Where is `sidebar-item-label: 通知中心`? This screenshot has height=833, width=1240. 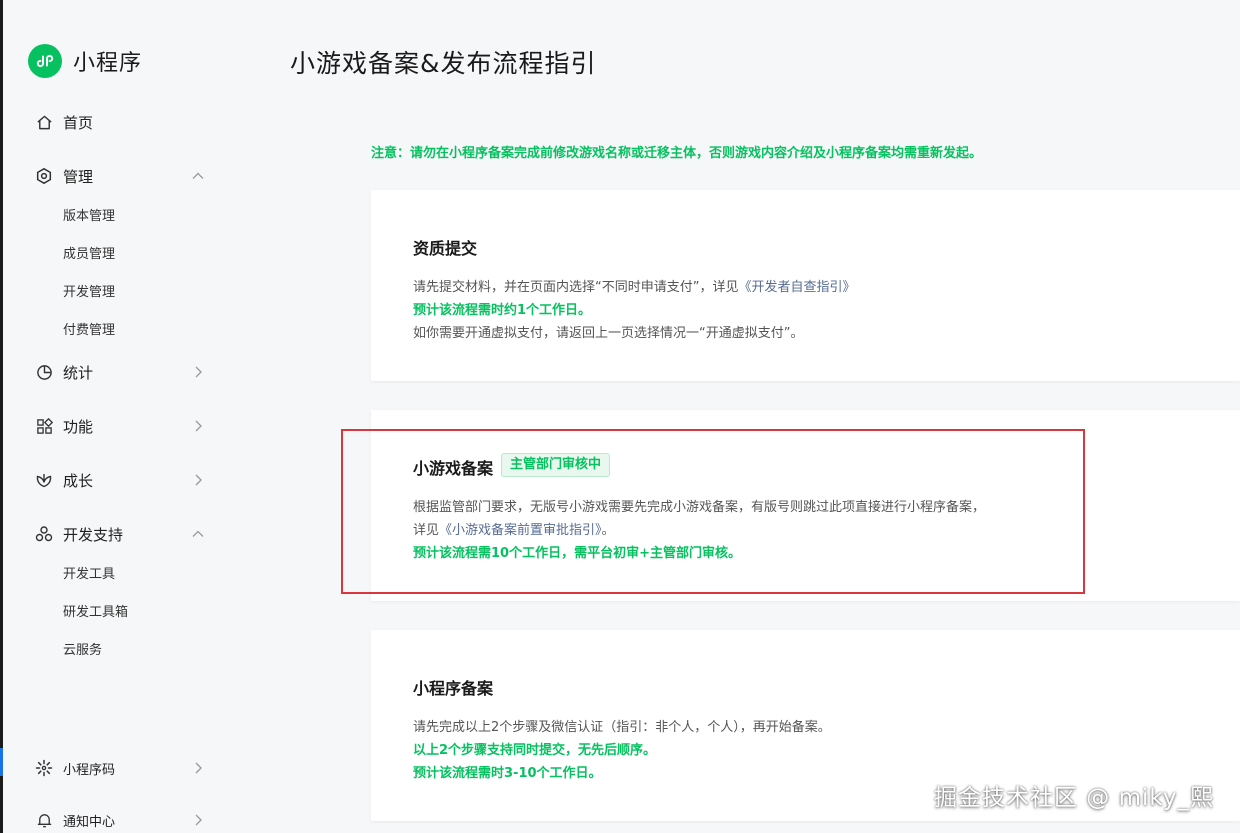 sidebar-item-label: 通知中心 is located at coordinates (89, 822).